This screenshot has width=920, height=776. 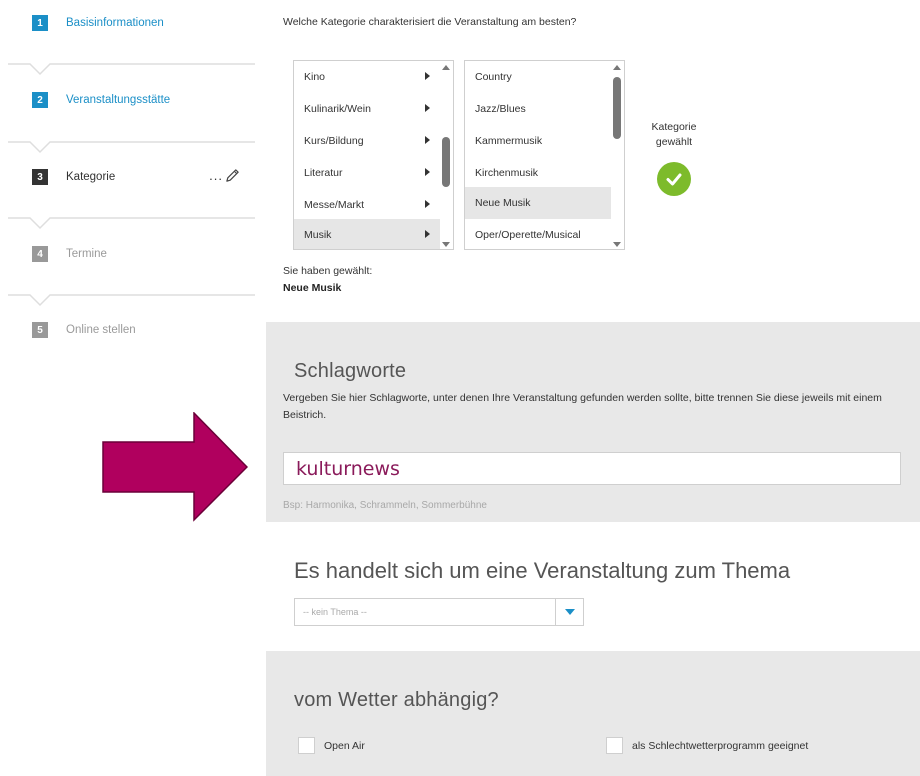 I want to click on option-label: Kirchenmusik, so click(x=507, y=173).